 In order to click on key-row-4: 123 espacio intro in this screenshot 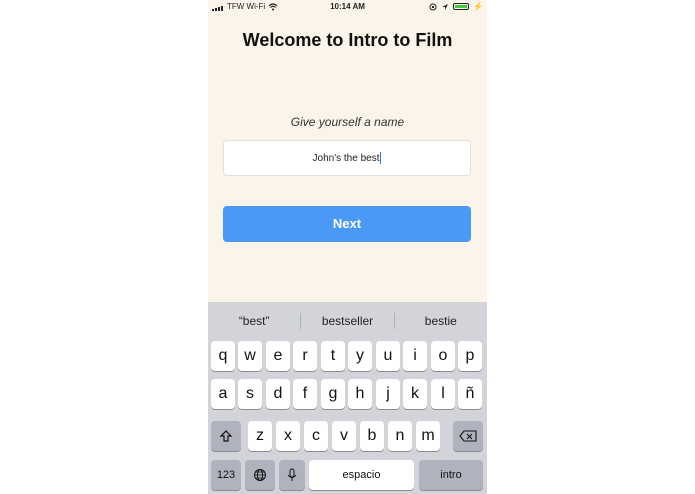, I will do `click(347, 475)`.